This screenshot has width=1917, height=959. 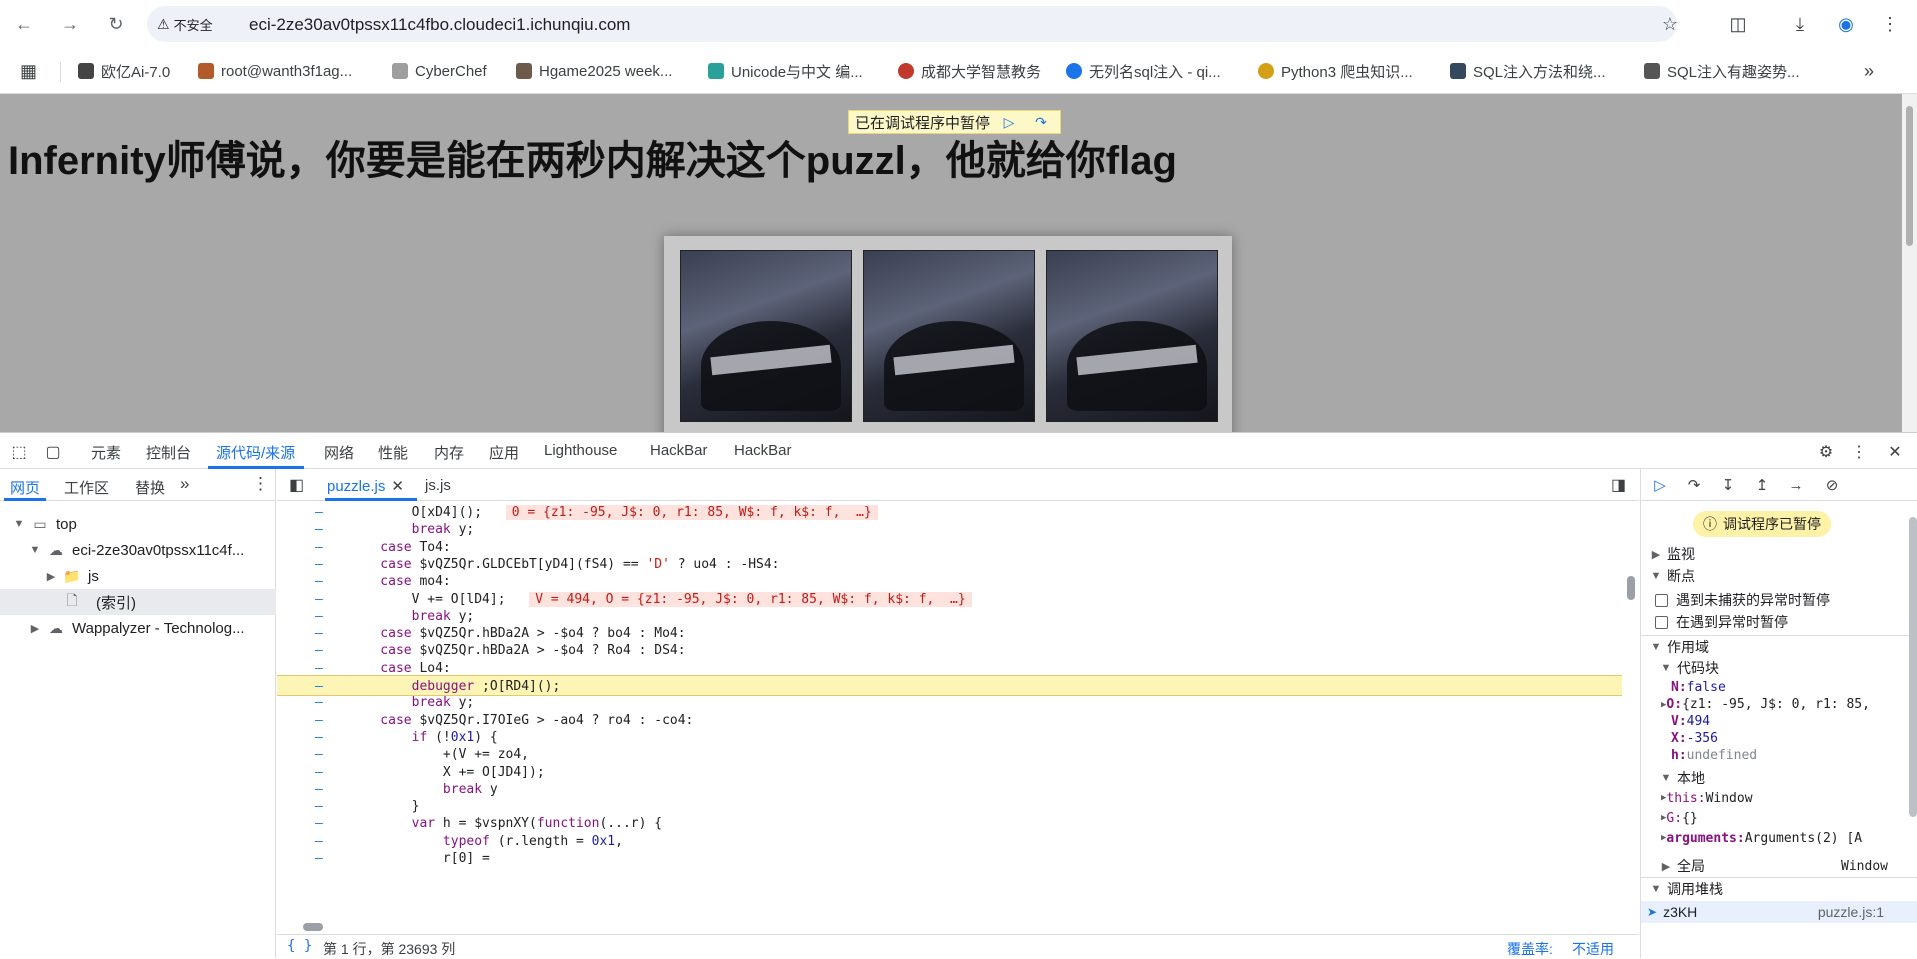 What do you see at coordinates (138, 524) in the screenshot?
I see `tree-item-top: ▼ ▭ top` at bounding box center [138, 524].